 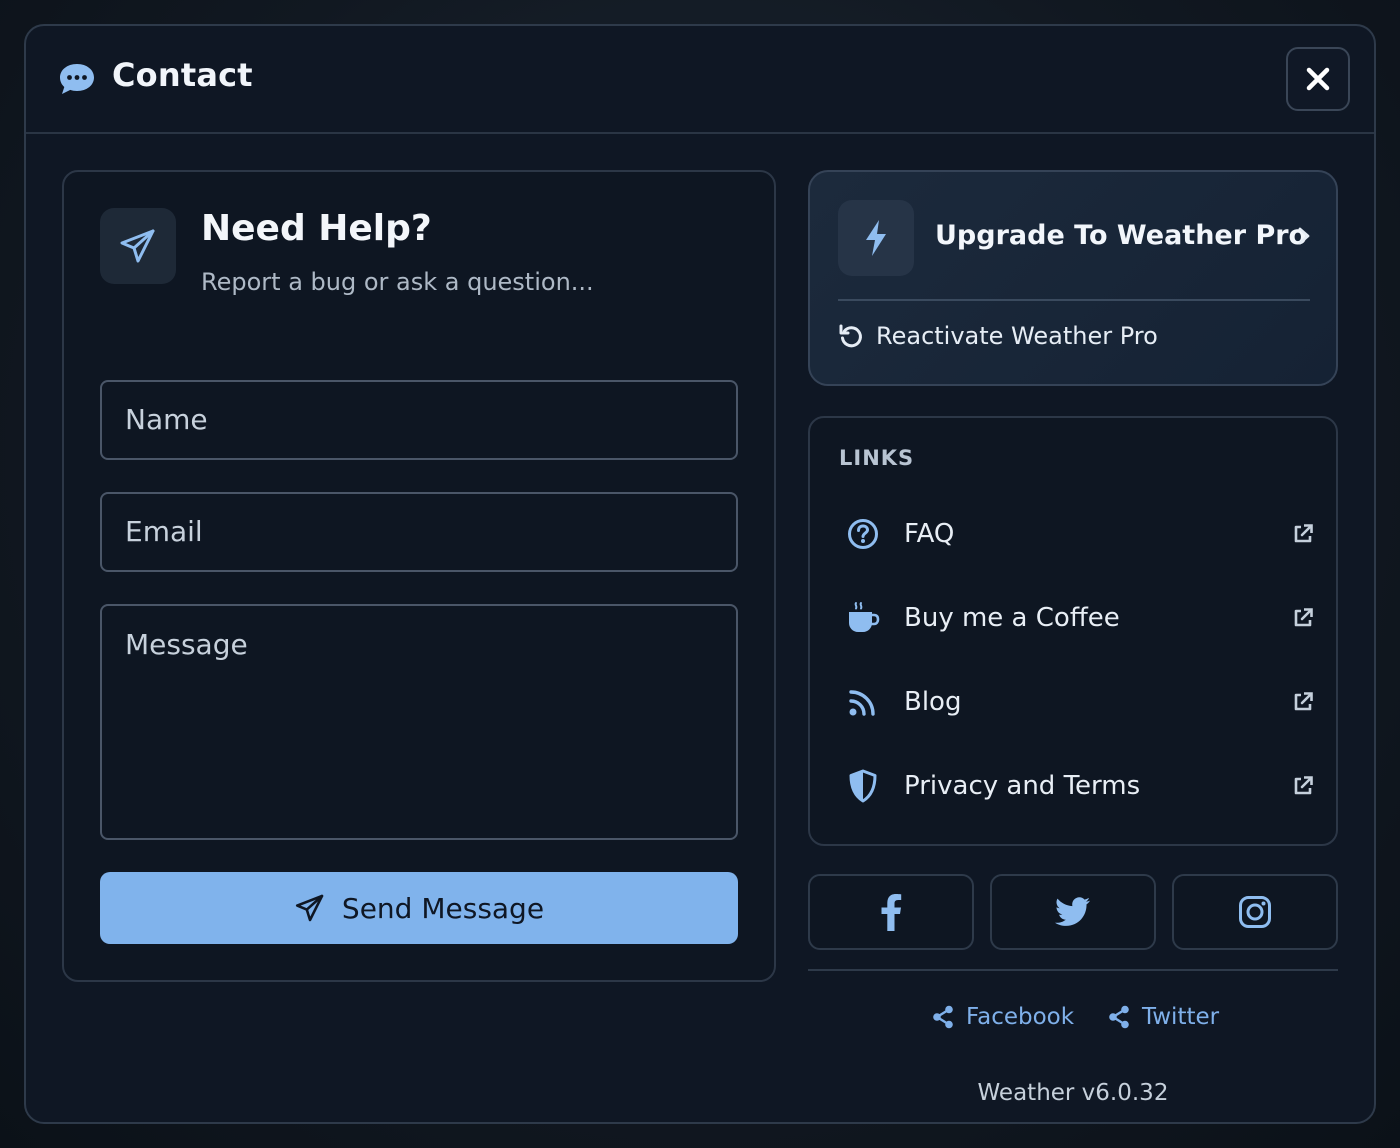 I want to click on instagram-button, so click(x=1255, y=912).